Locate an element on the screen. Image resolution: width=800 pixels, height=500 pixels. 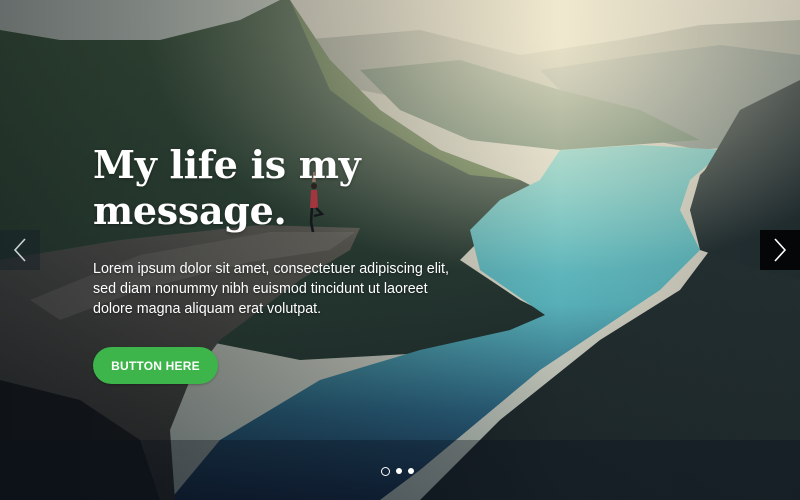
next-slide-button is located at coordinates (780, 250).